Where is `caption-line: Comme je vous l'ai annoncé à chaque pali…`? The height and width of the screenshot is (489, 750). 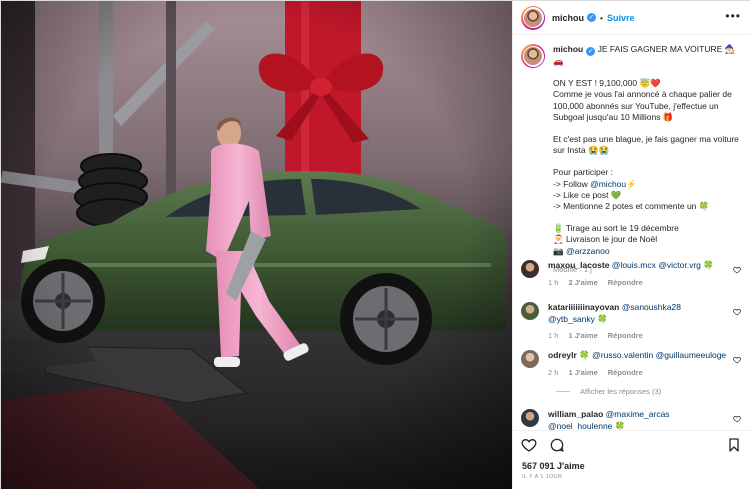
caption-line: Comme je vous l'ai annoncé à chaque pali… is located at coordinates (642, 94).